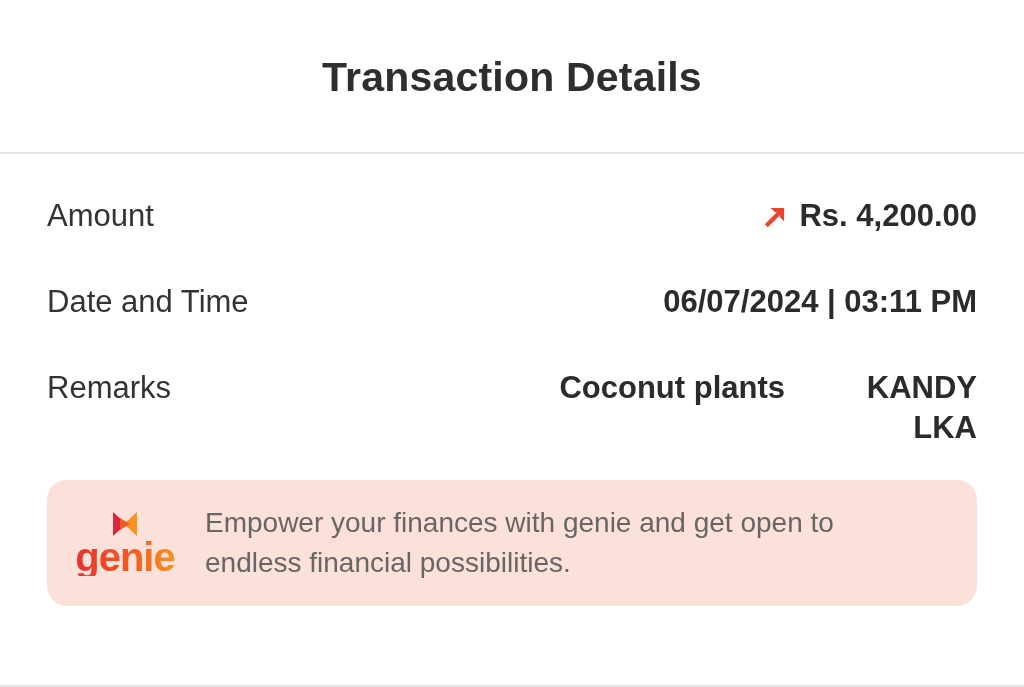 The width and height of the screenshot is (1024, 687). I want to click on detail-value: 06/07/2024 | 03:11 PM, so click(820, 302).